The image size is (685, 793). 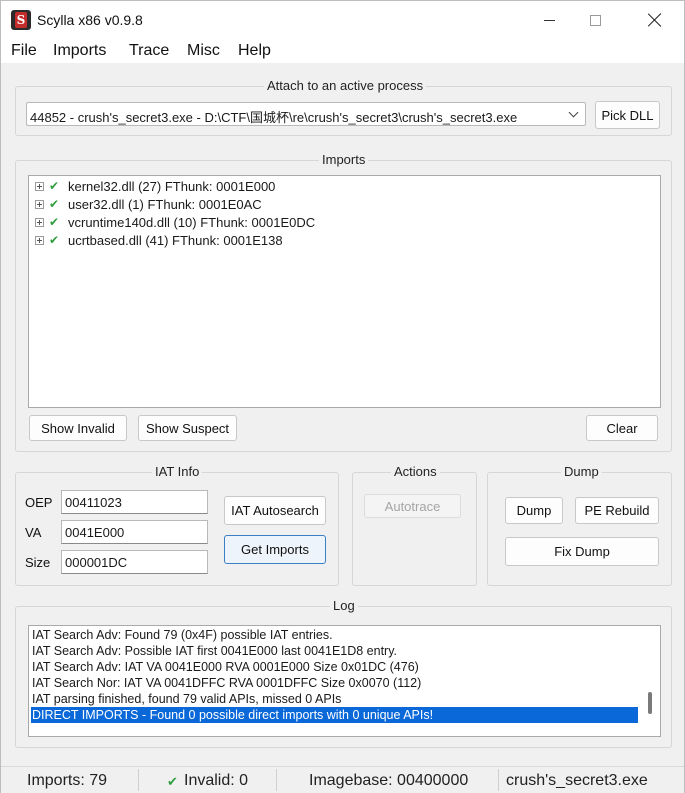 What do you see at coordinates (254, 51) in the screenshot?
I see `menu-help: Help` at bounding box center [254, 51].